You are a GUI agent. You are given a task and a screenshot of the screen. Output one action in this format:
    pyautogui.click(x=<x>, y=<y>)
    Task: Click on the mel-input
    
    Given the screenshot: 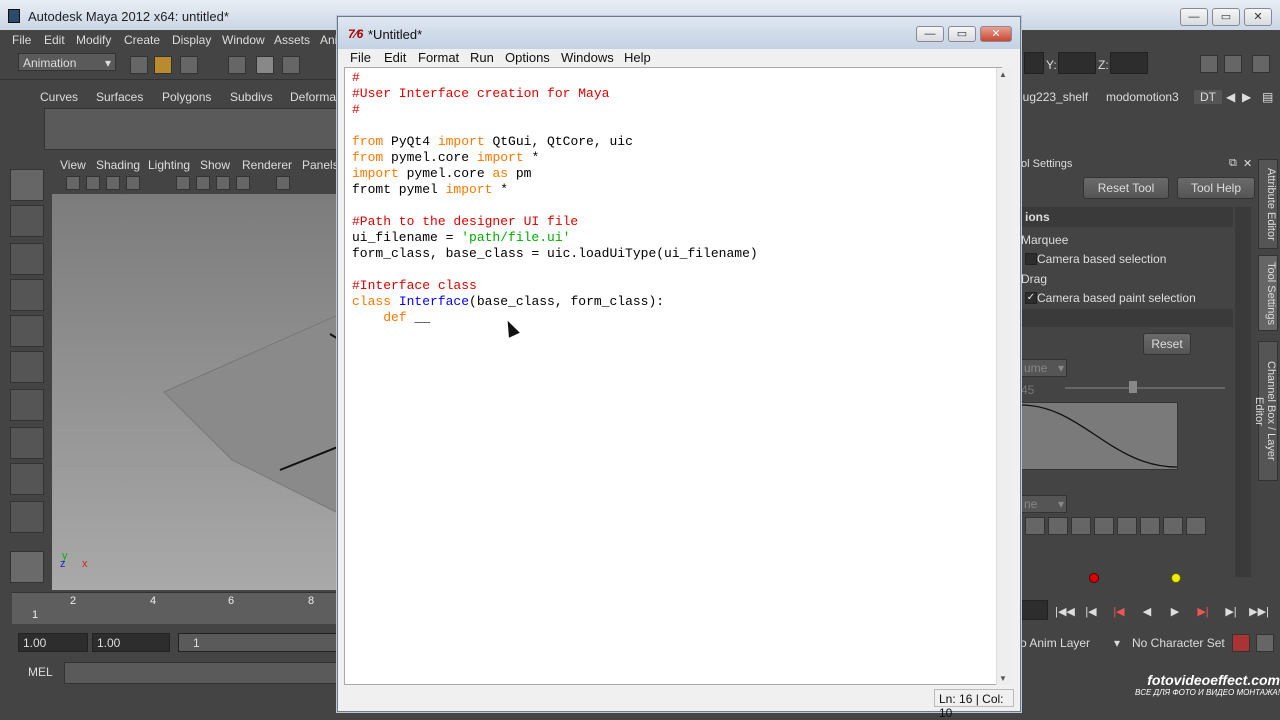 What is the action you would take?
    pyautogui.click(x=202, y=673)
    